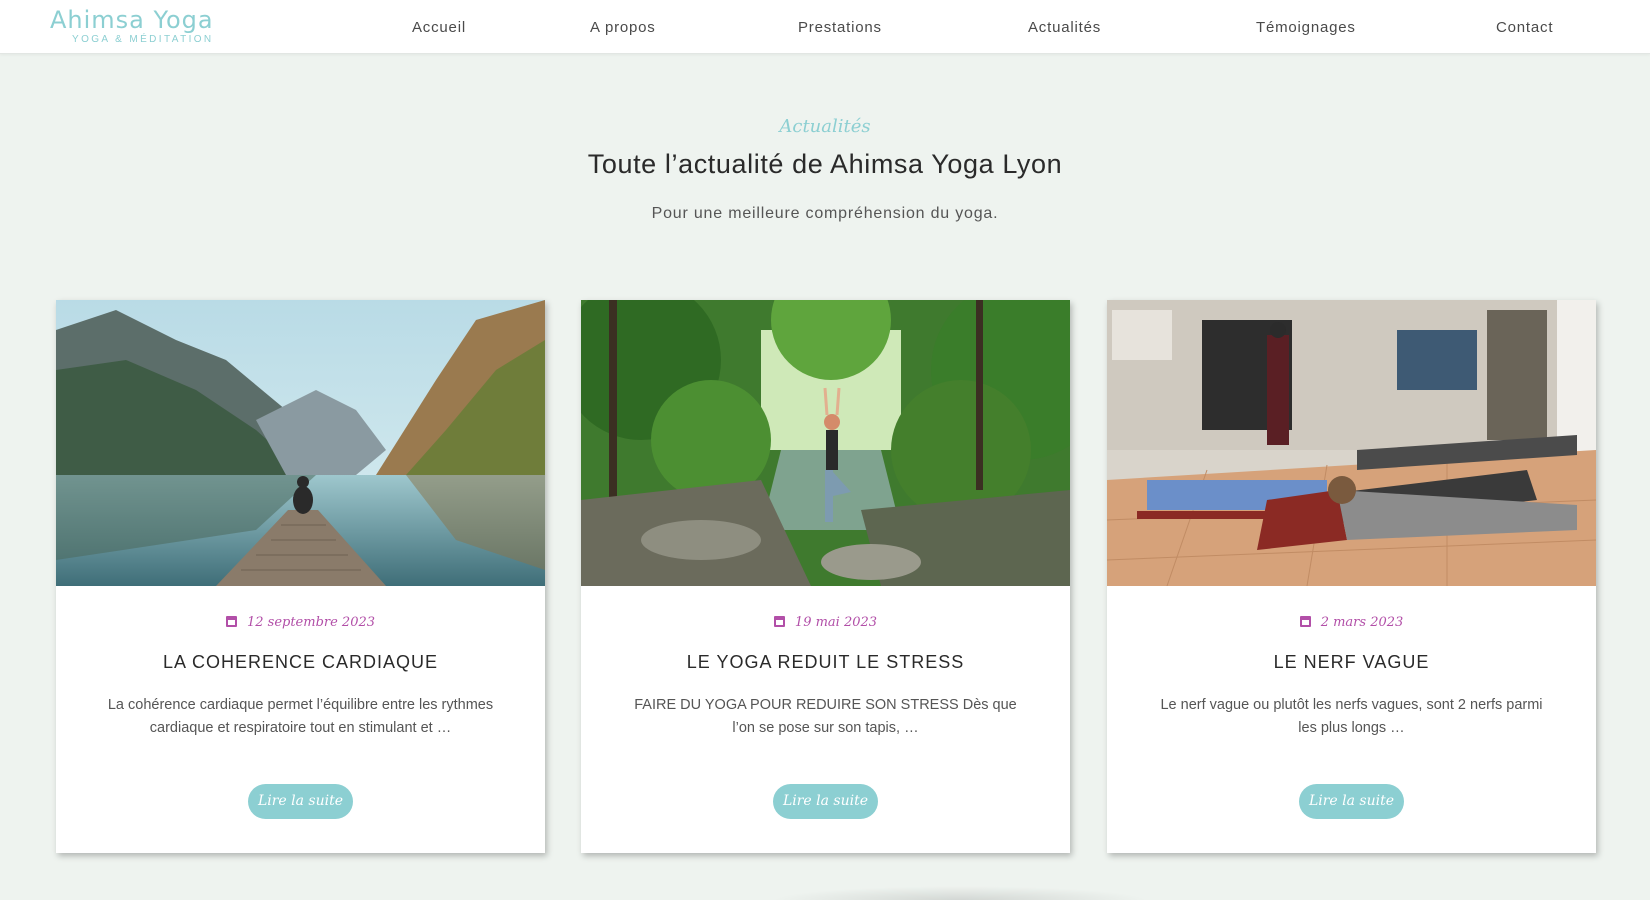 This screenshot has width=1650, height=900. What do you see at coordinates (1362, 622) in the screenshot?
I see `article-date-text: 2 mars 2023` at bounding box center [1362, 622].